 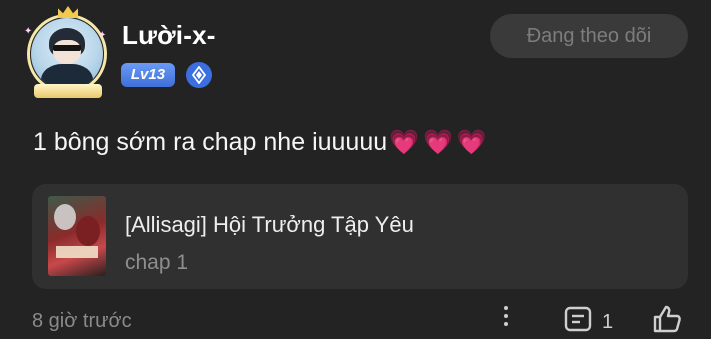 I want to click on tier-diamond-icon, so click(x=199, y=75).